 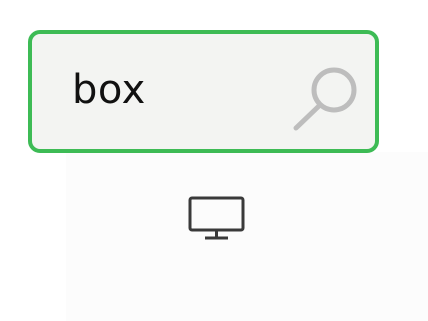 I want to click on search-icon, so click(x=328, y=98).